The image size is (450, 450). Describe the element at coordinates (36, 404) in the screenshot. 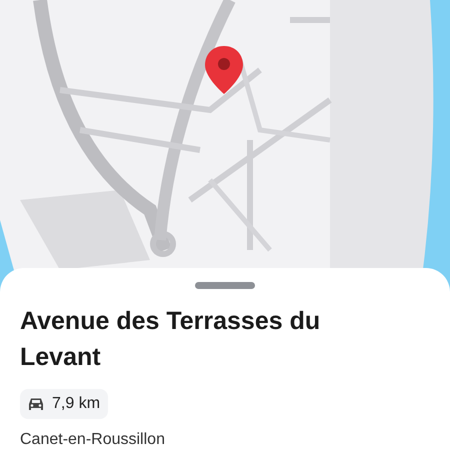

I see `car-icon` at that location.